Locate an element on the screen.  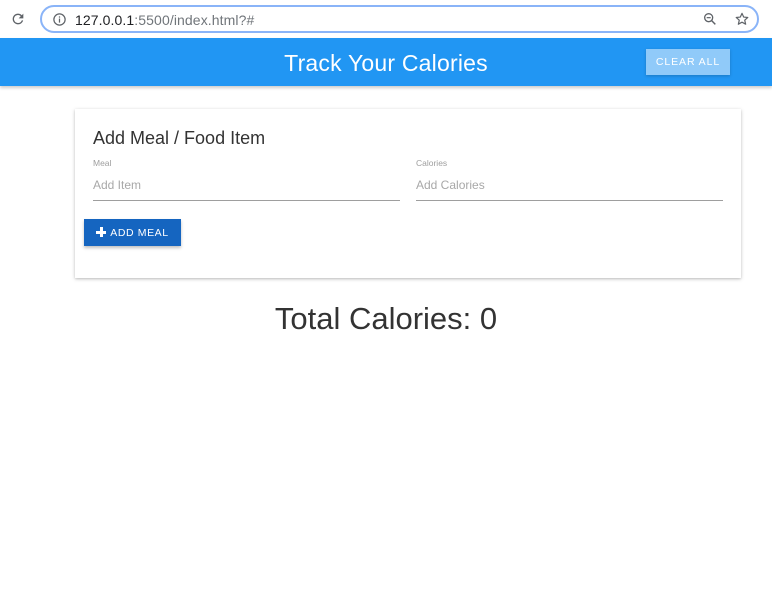
calories-input is located at coordinates (569, 185).